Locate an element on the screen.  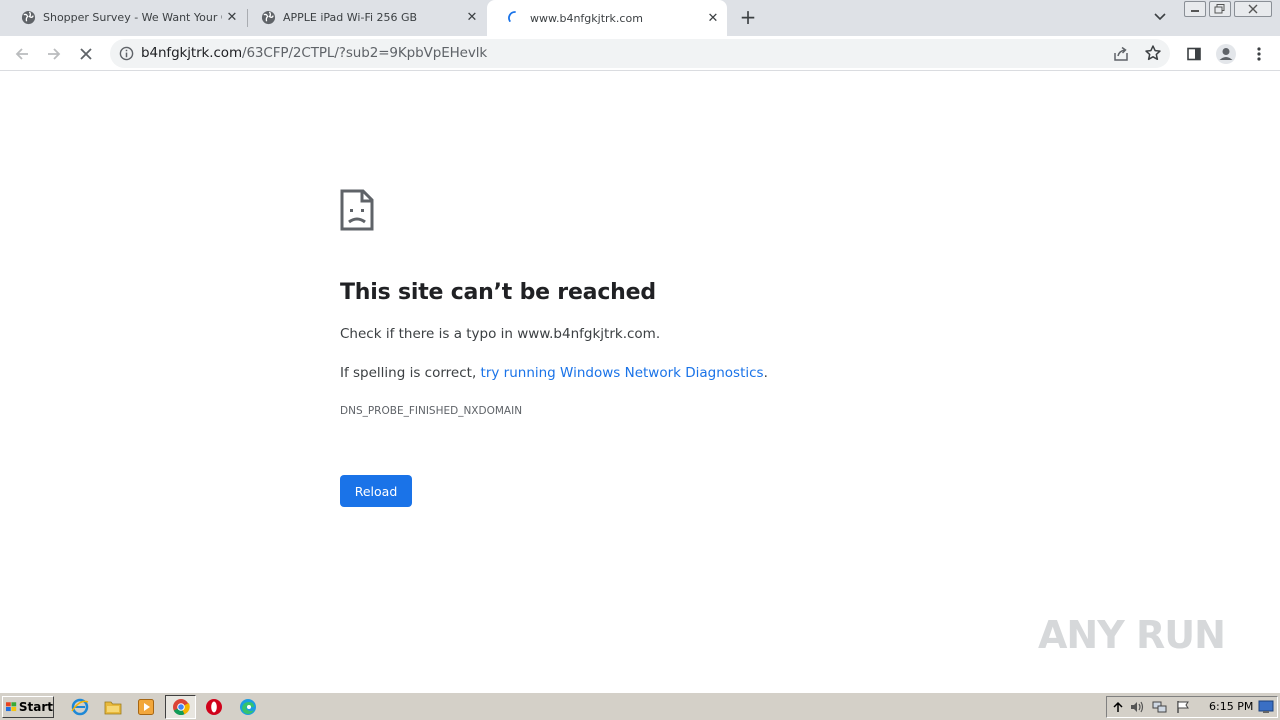
chevron-down-icon is located at coordinates (1160, 17).